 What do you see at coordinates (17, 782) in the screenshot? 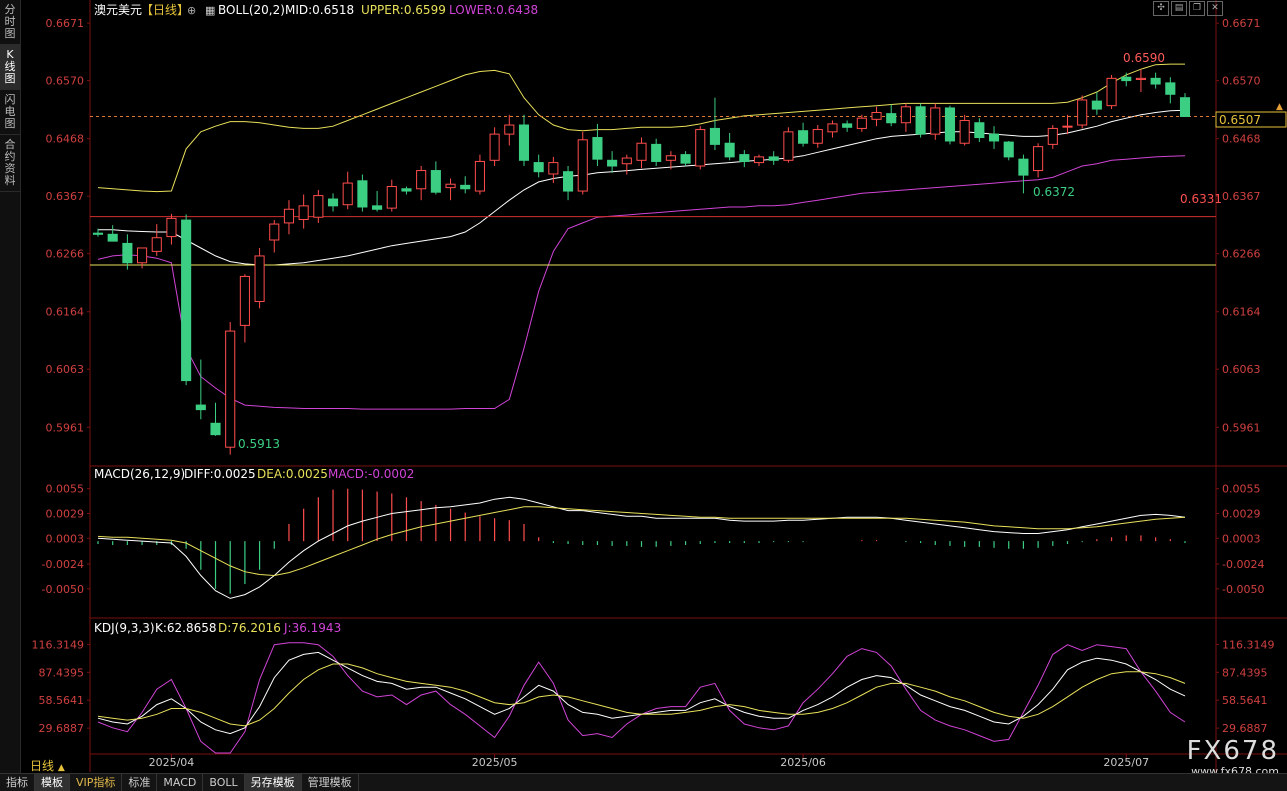
I see `tab-indicators: 指标` at bounding box center [17, 782].